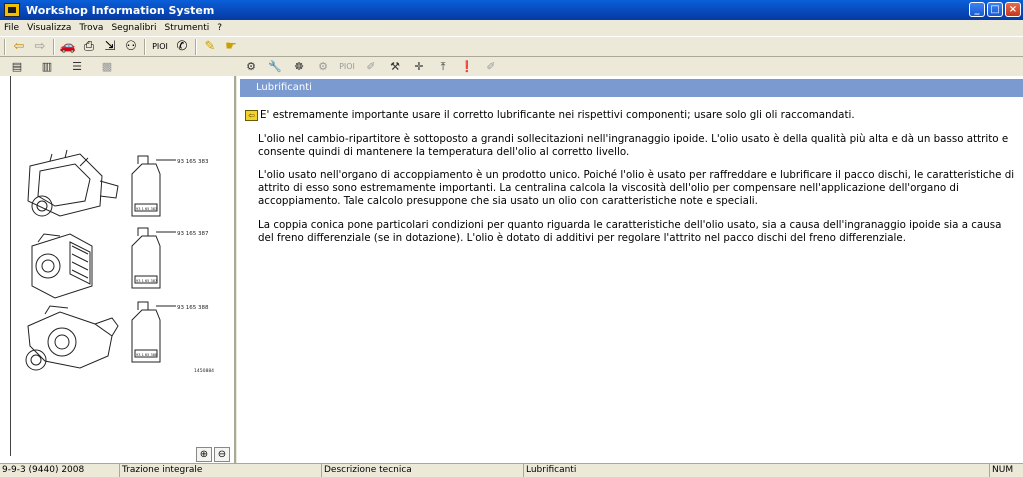 Image resolution: width=1023 pixels, height=477 pixels. Describe the element at coordinates (511, 46) in the screenshot. I see `main-toolbar: ⇦ ⇨ 🚗 ⎙ ⇲ ⚇ PIOI ✆ ✎ ☛` at that location.